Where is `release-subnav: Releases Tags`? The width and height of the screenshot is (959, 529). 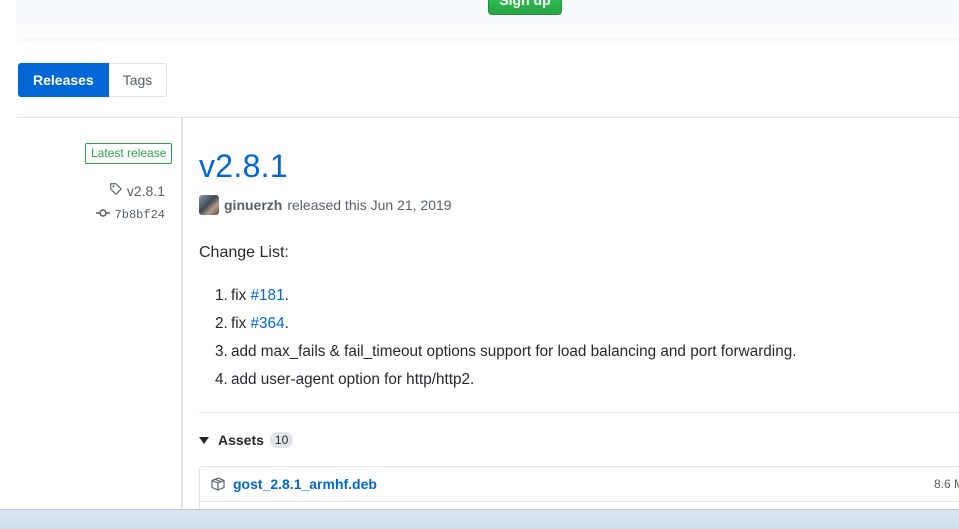
release-subnav: Releases Tags is located at coordinates (93, 80).